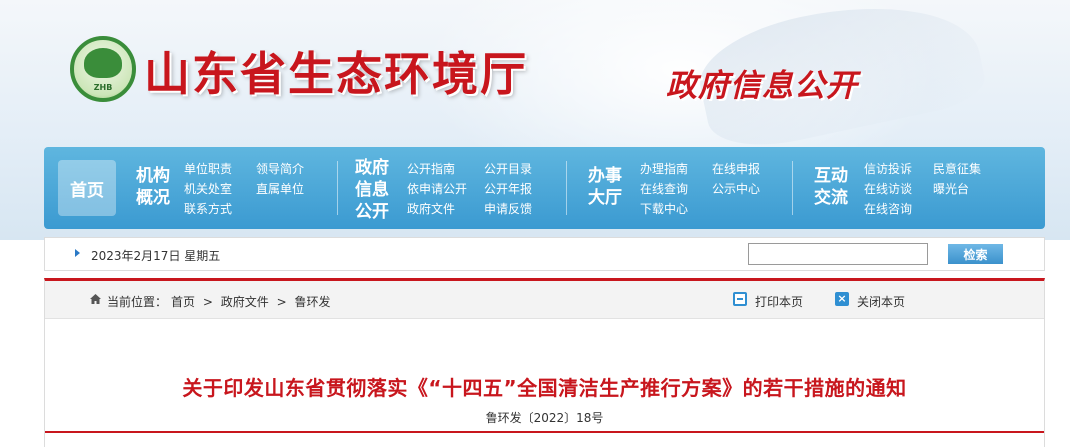 This screenshot has width=1070, height=447. I want to click on breadcrumb-prefix: 当前位置：, so click(137, 302).